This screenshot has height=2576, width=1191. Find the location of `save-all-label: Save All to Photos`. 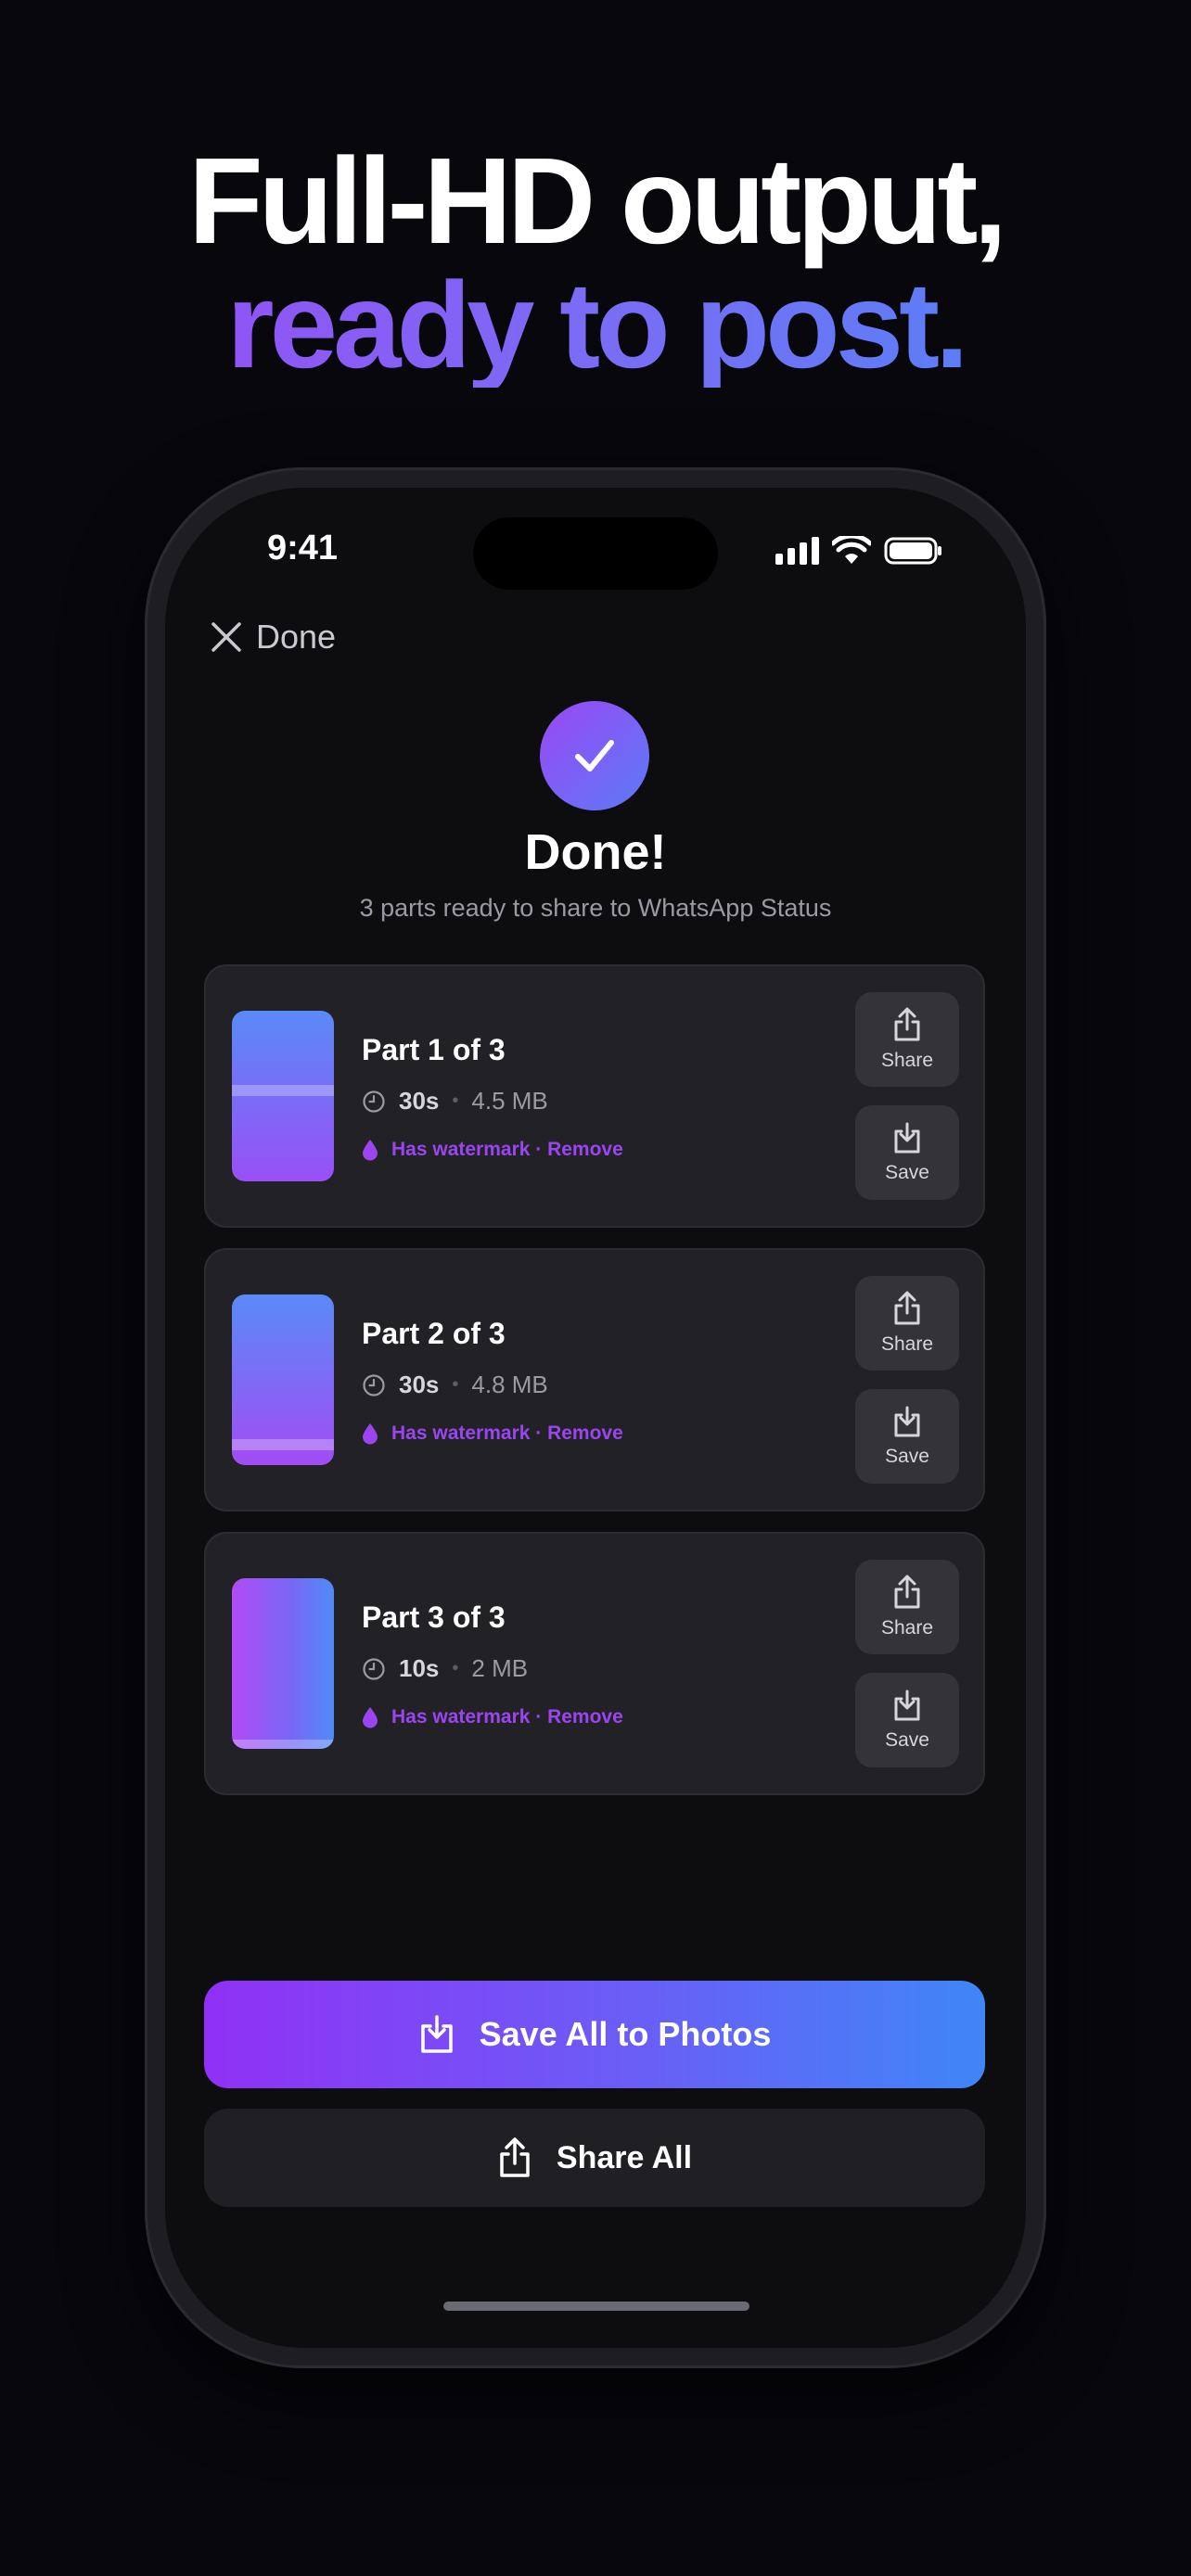

save-all-label: Save All to Photos is located at coordinates (625, 2034).